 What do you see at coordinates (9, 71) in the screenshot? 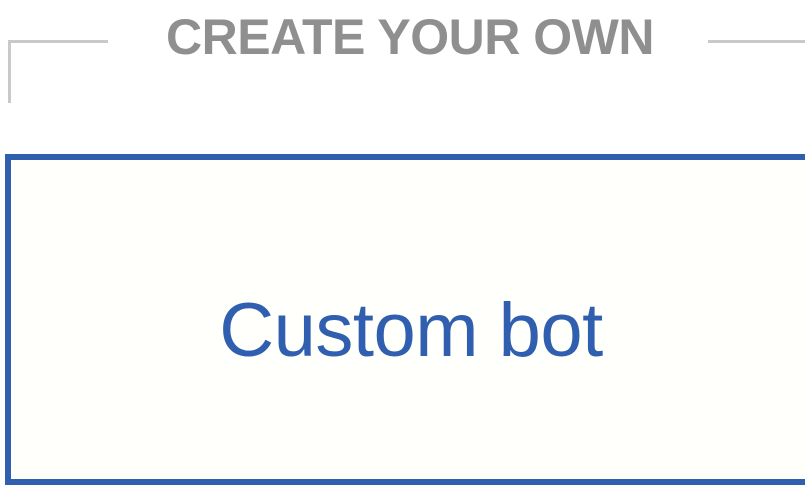
I see `header-bracket-left` at bounding box center [9, 71].